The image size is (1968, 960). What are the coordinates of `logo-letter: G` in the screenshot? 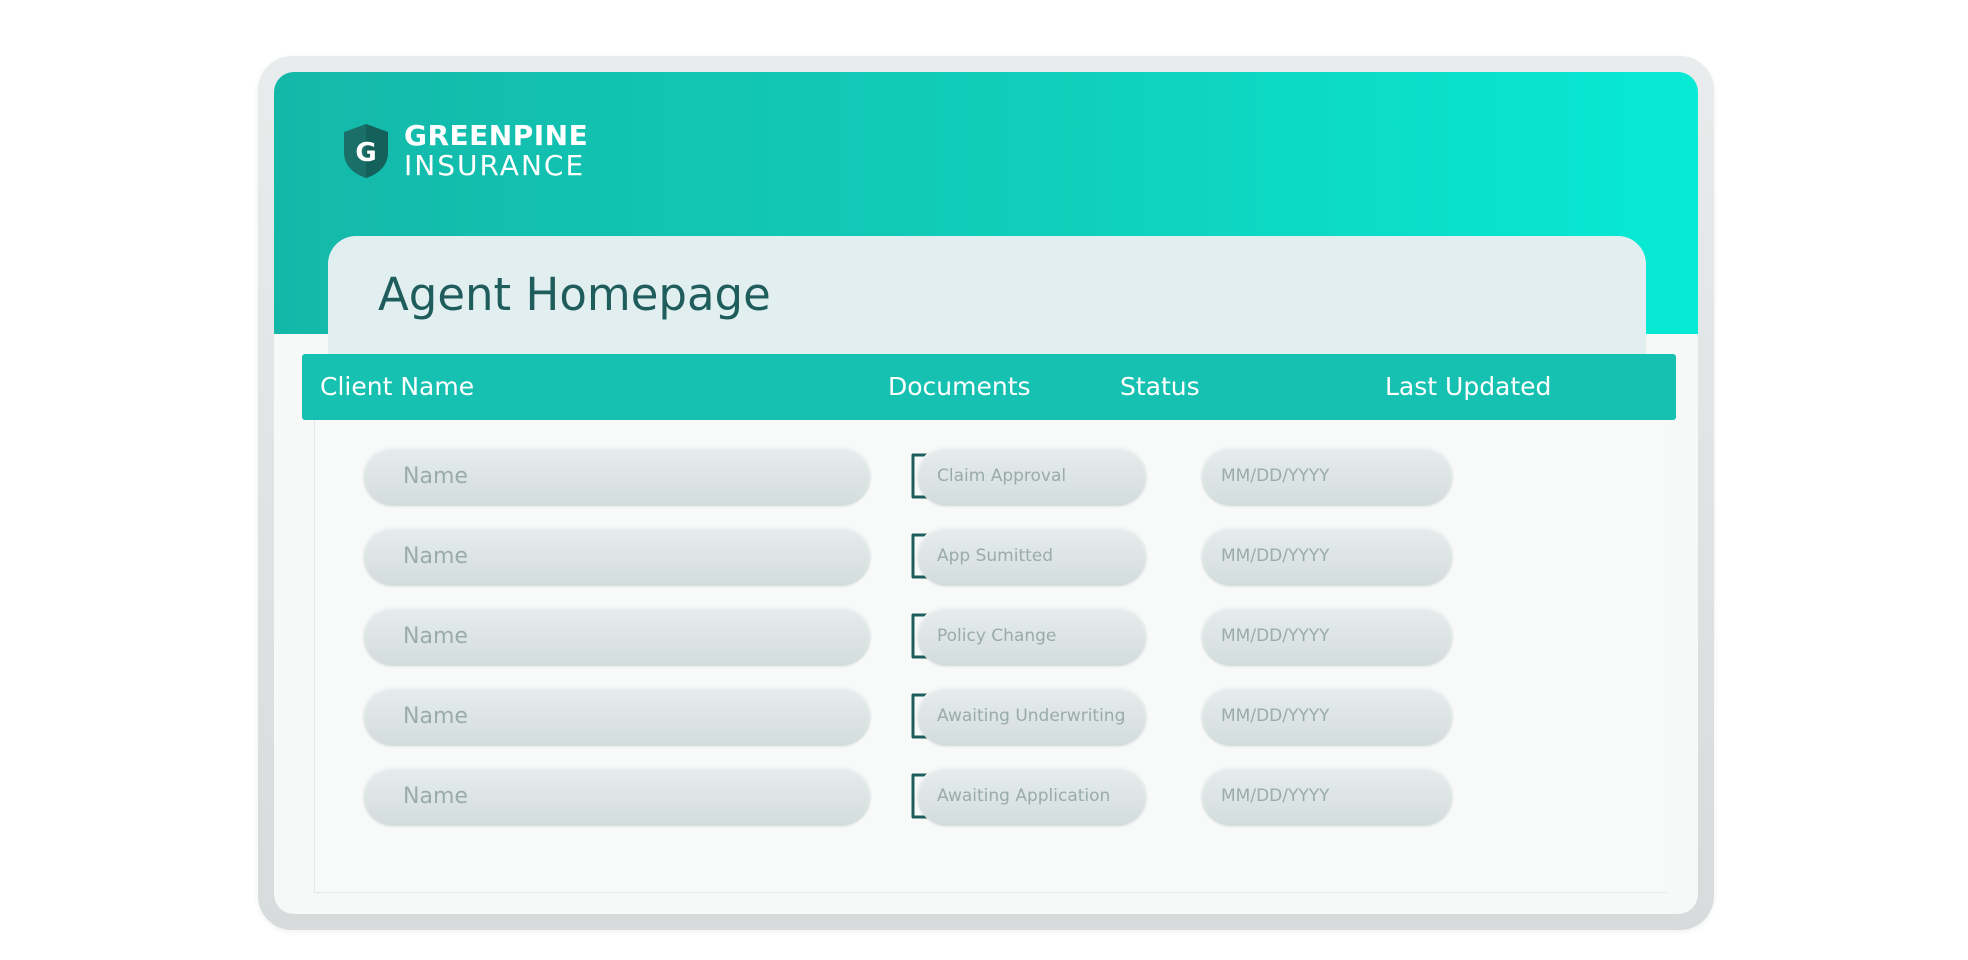 It's located at (365, 153).